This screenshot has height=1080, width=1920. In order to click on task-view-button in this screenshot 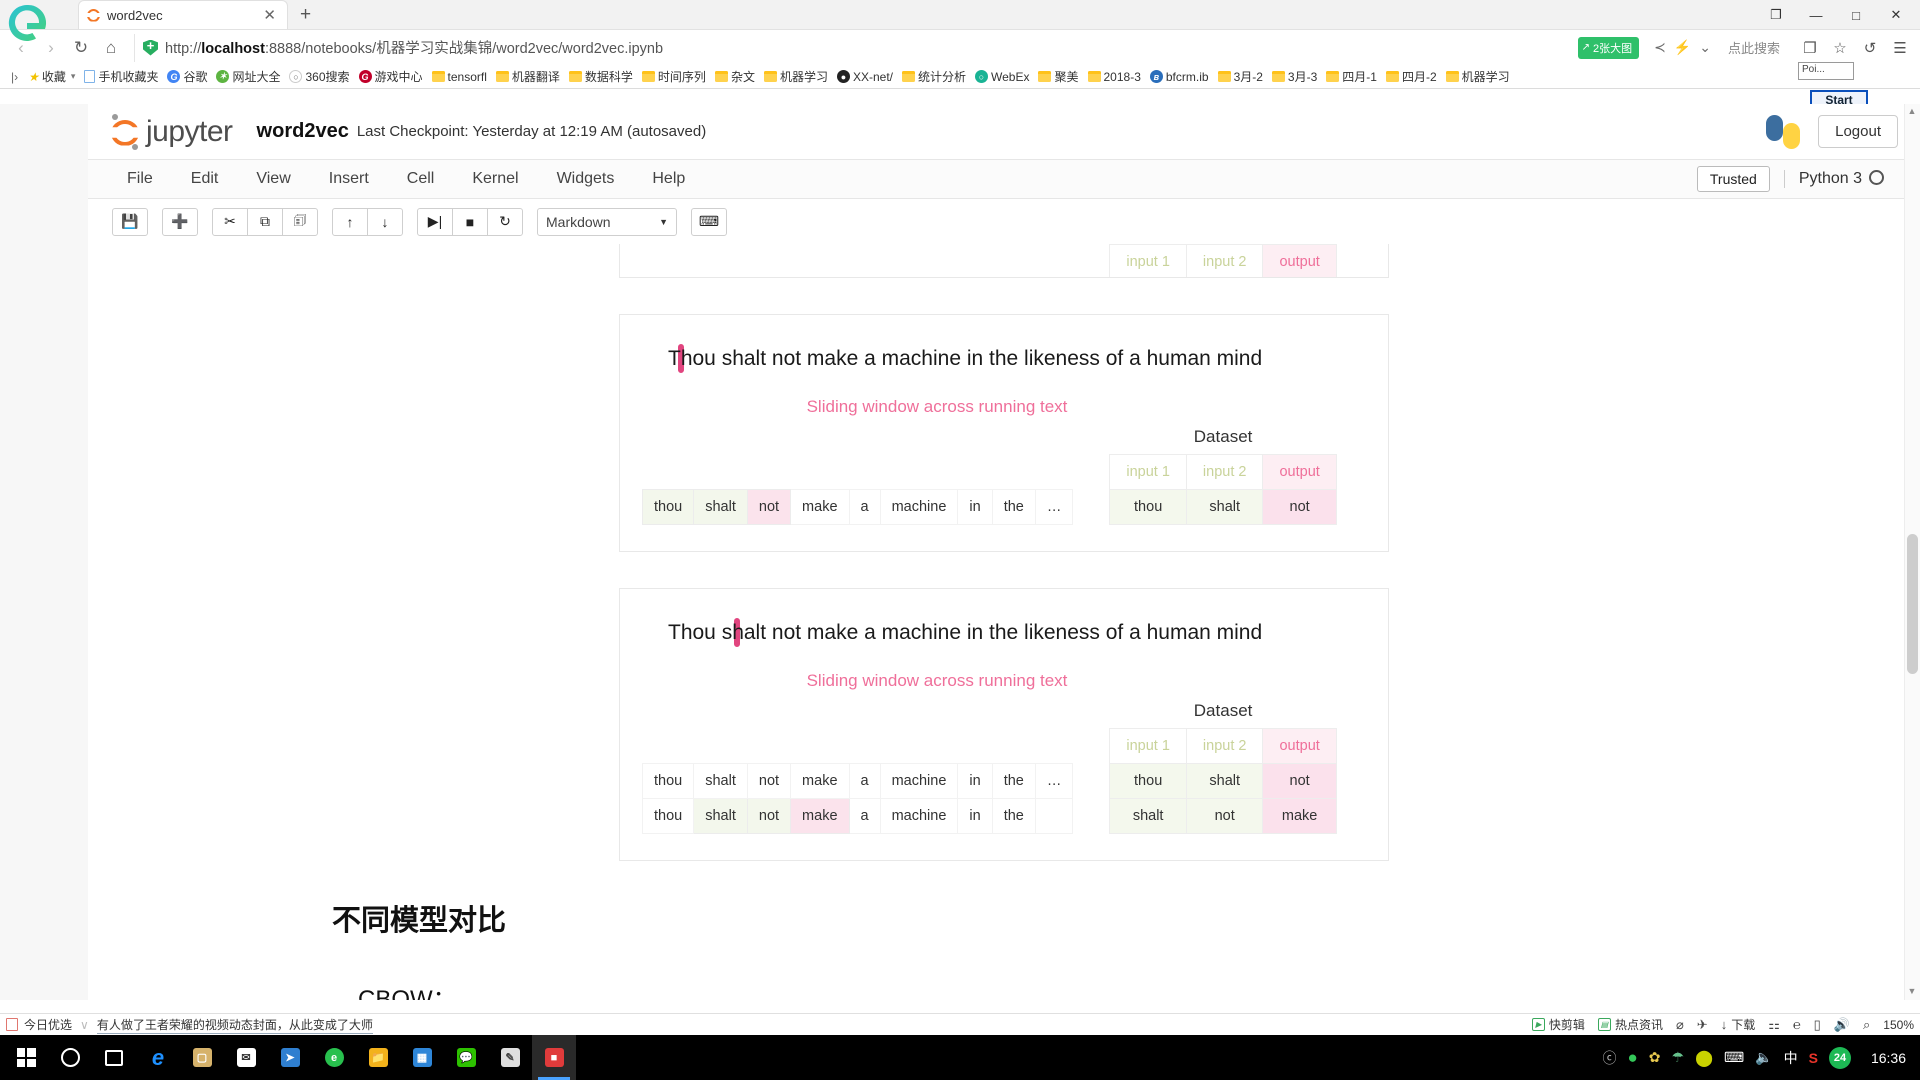, I will do `click(114, 1057)`.